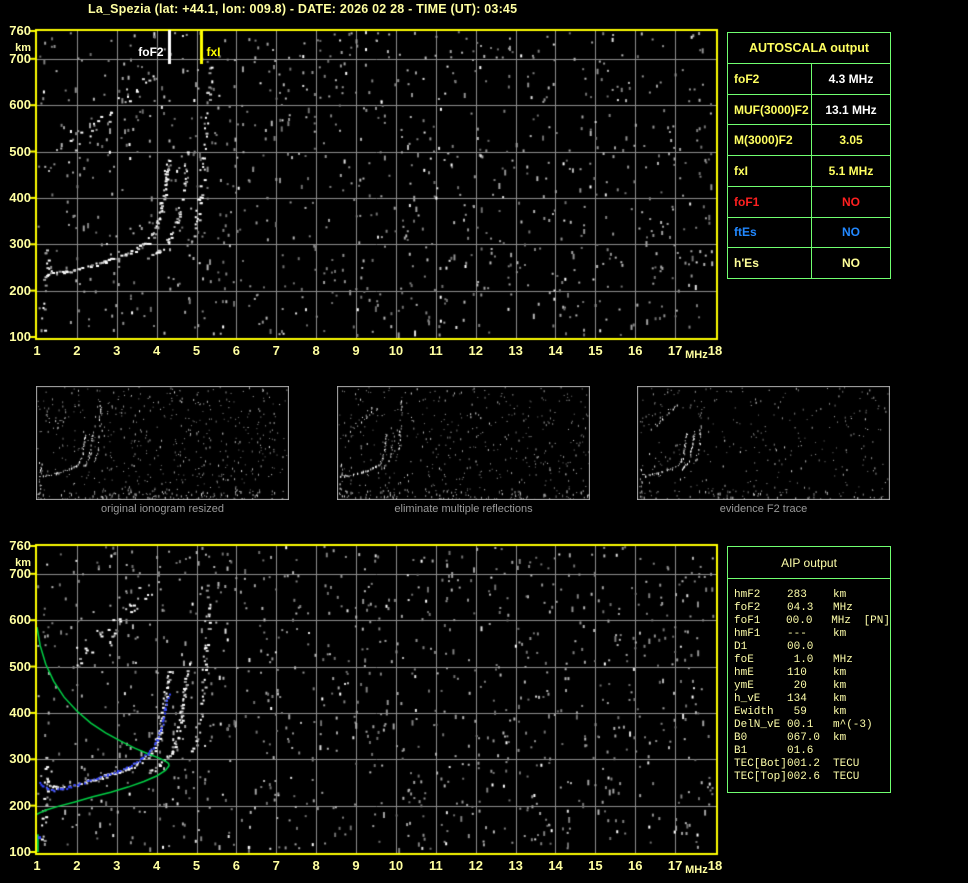 Image resolution: width=968 pixels, height=883 pixels. What do you see at coordinates (744, 660) in the screenshot?
I see `aip-row-label: foE` at bounding box center [744, 660].